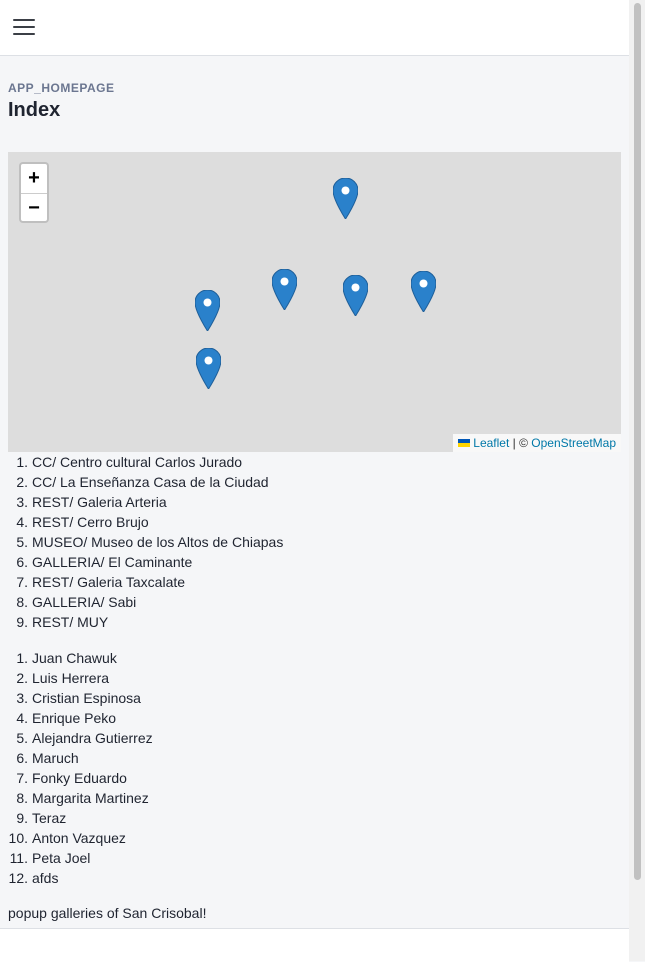 The width and height of the screenshot is (645, 962). Describe the element at coordinates (55, 758) in the screenshot. I see `list-item-label: Maruch` at that location.